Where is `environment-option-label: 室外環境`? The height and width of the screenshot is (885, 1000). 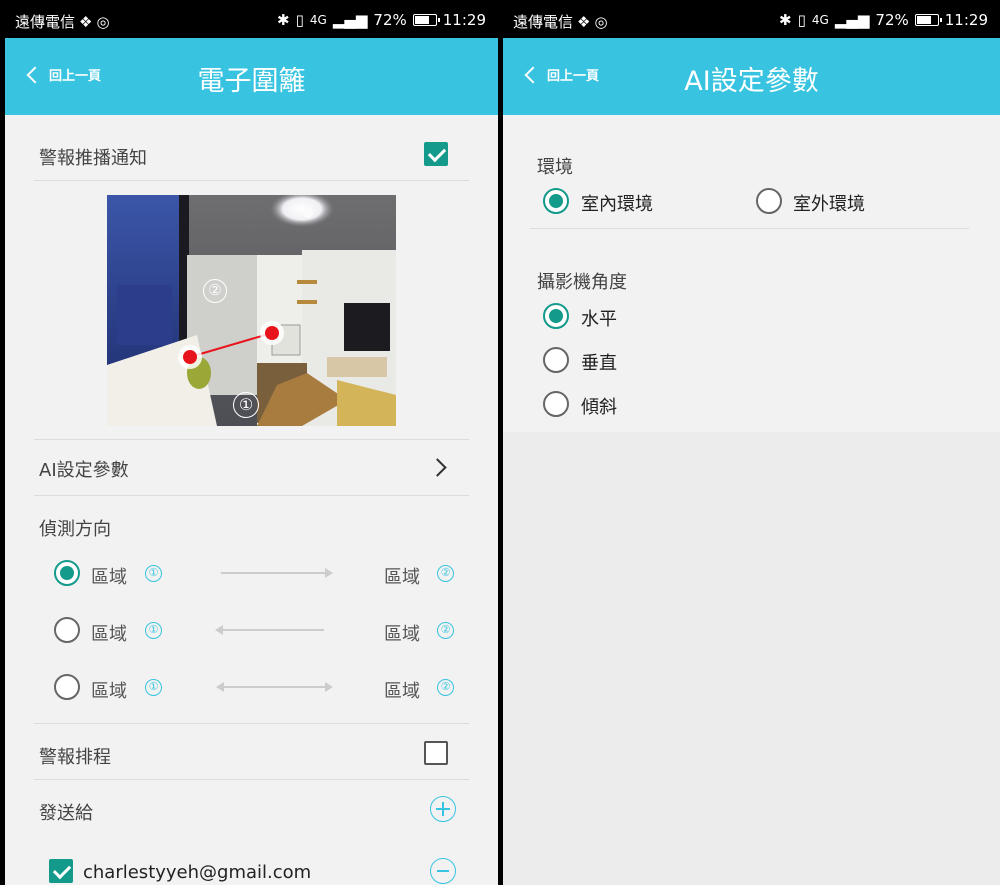
environment-option-label: 室外環境 is located at coordinates (829, 204).